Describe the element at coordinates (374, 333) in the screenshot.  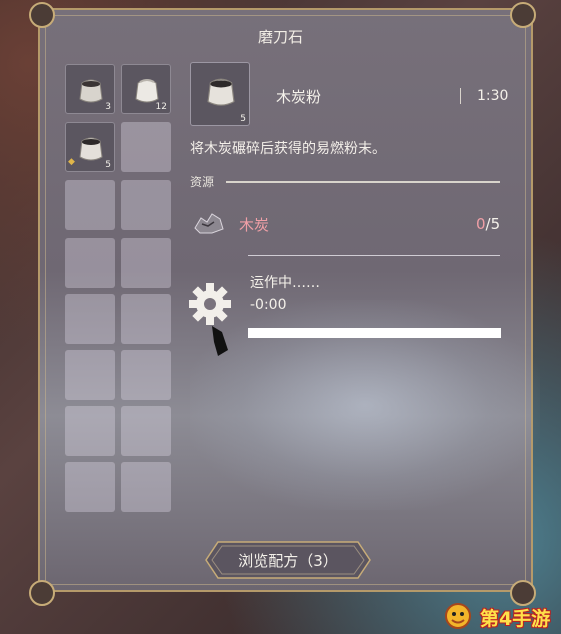
I see `progress-bar` at that location.